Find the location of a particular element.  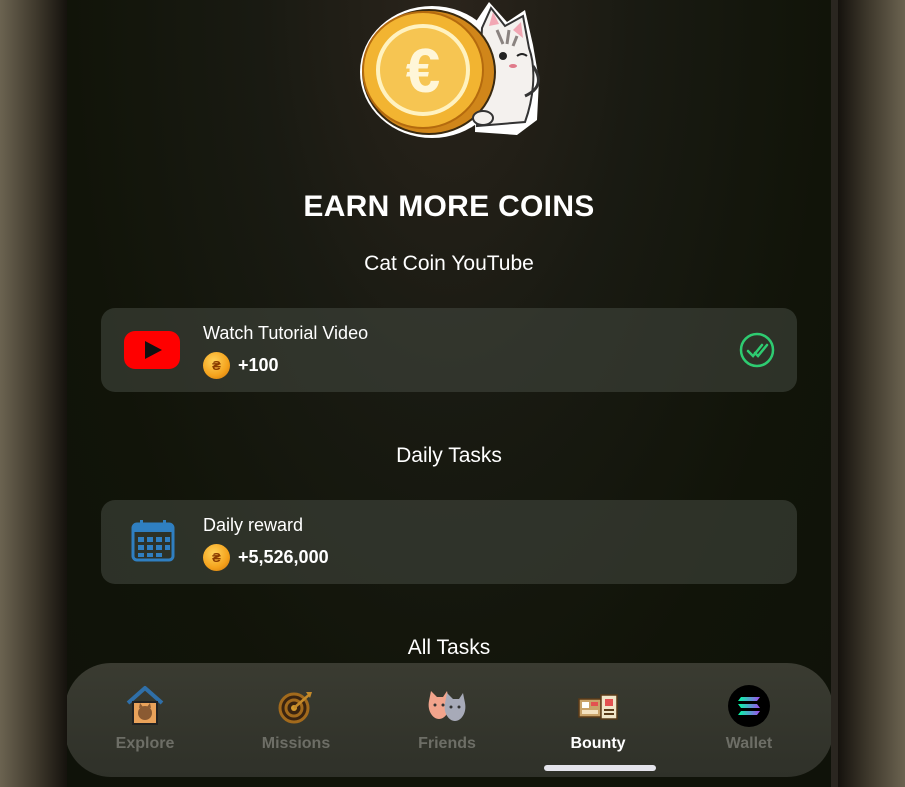

reward-amount: +5,526,000 is located at coordinates (283, 556).